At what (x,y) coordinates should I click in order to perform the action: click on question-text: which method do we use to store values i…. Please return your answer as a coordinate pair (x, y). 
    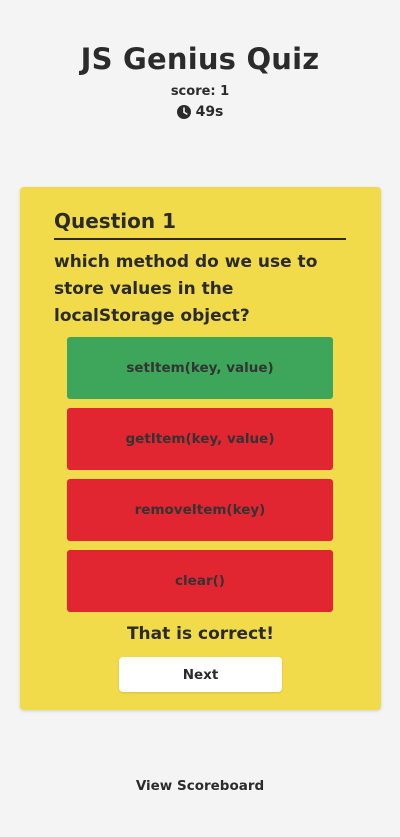
    Looking at the image, I should click on (186, 289).